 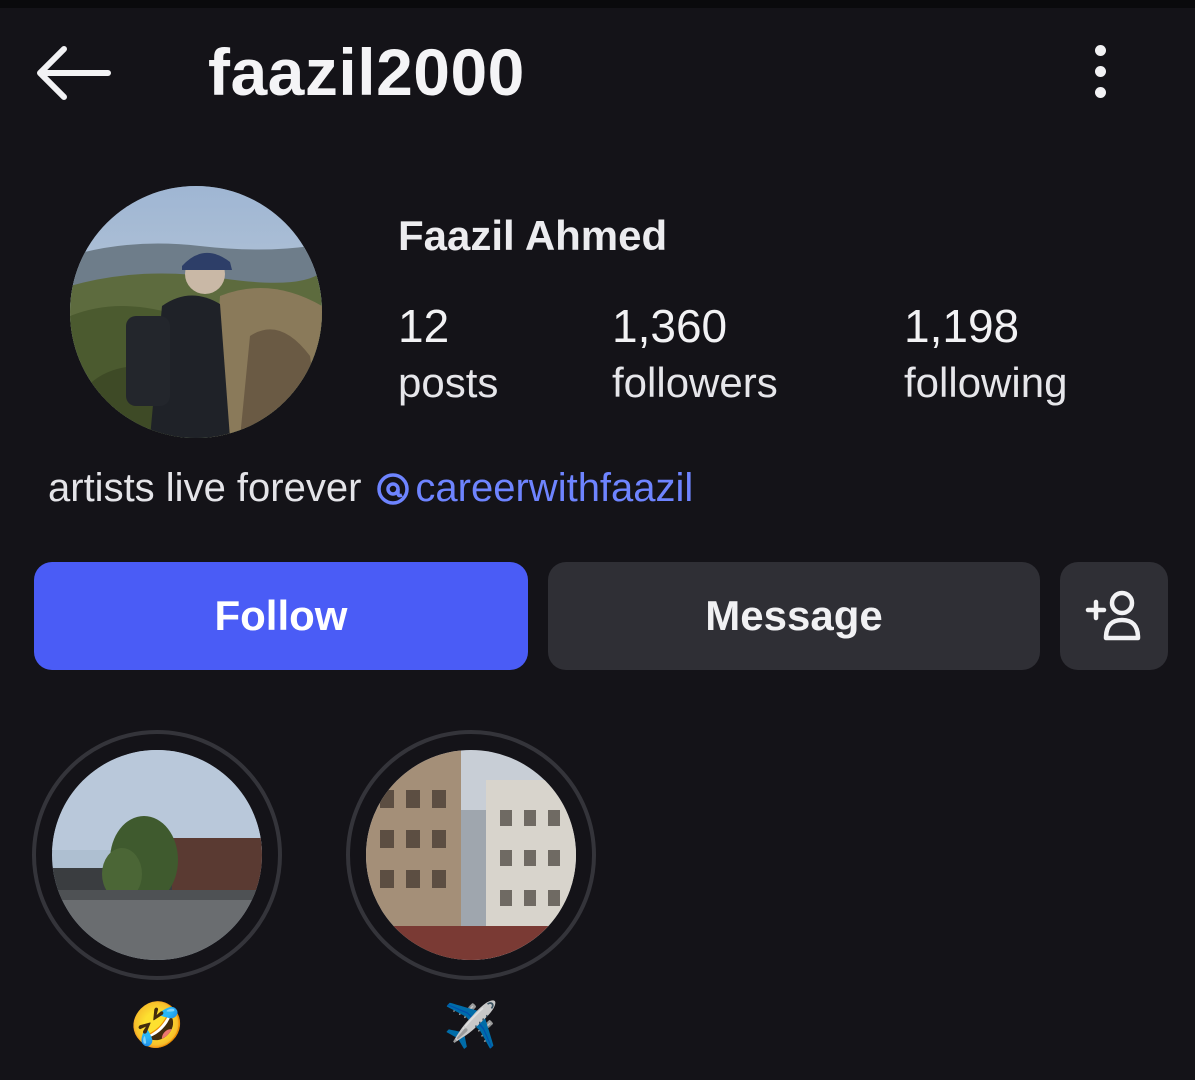 I want to click on profile-avatar, so click(x=196, y=312).